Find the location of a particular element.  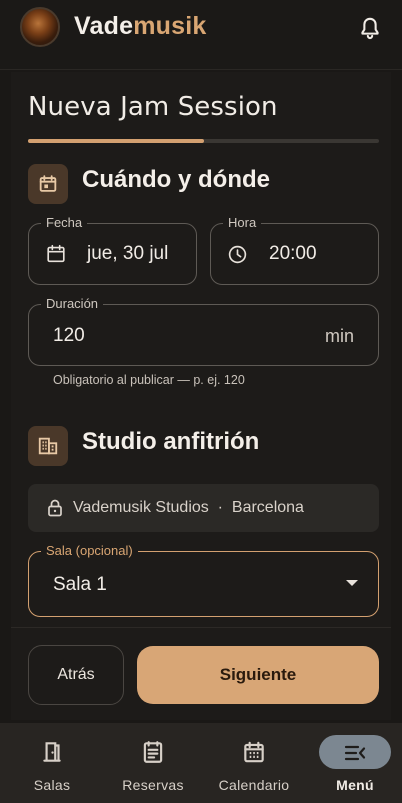

duration-value: 120 is located at coordinates (69, 335).